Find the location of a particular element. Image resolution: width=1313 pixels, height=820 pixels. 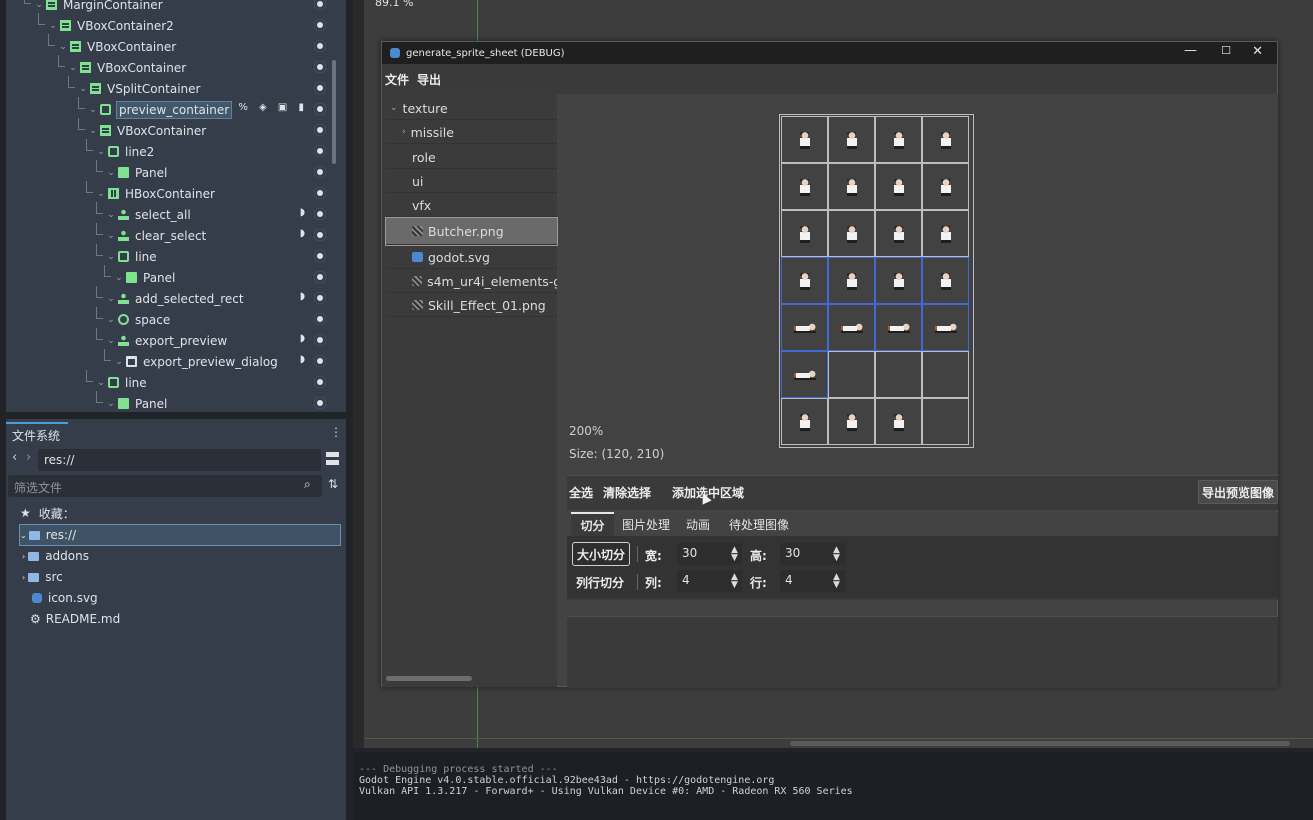

fs-item-addons: › addons is located at coordinates (55, 556).